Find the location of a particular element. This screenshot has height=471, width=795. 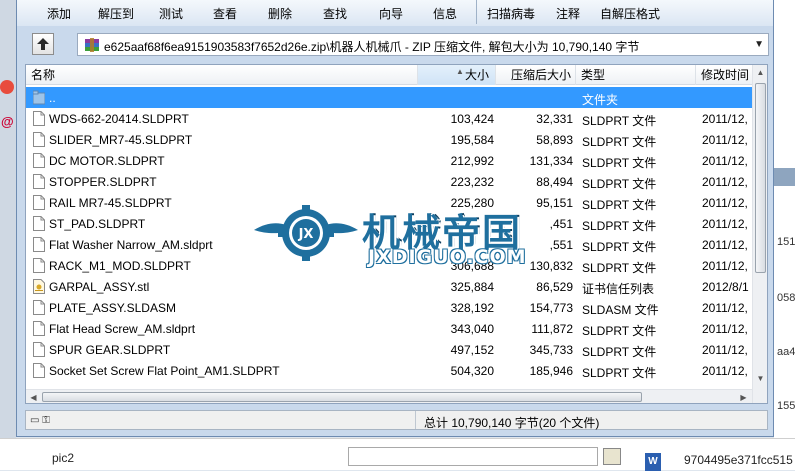

column-modified: 修改时间 is located at coordinates (724, 75).